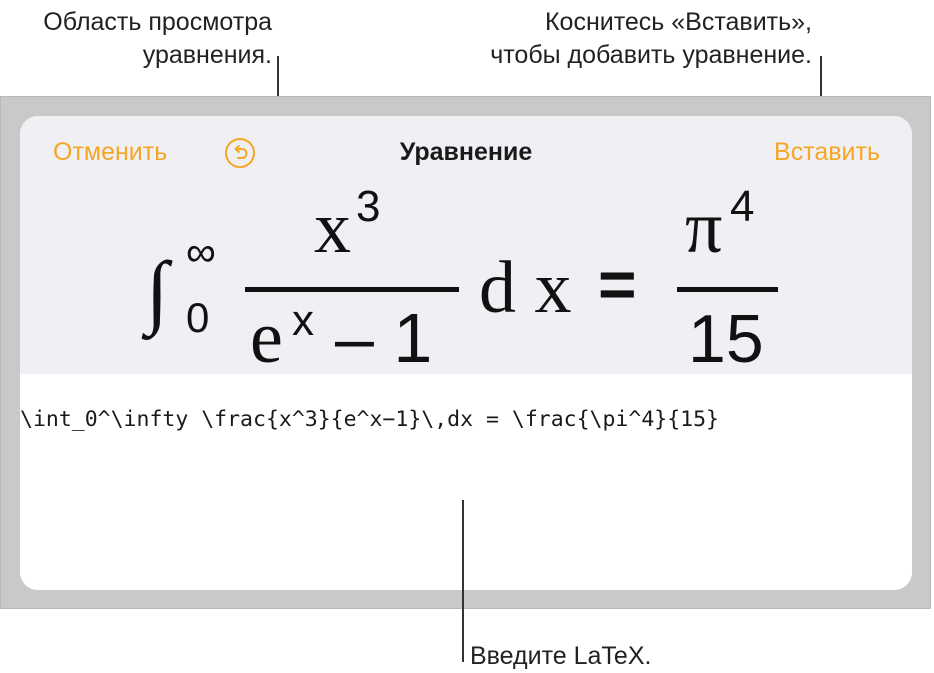 This screenshot has height=673, width=934. What do you see at coordinates (726, 339) in the screenshot?
I see `rhs-denominator: 15` at bounding box center [726, 339].